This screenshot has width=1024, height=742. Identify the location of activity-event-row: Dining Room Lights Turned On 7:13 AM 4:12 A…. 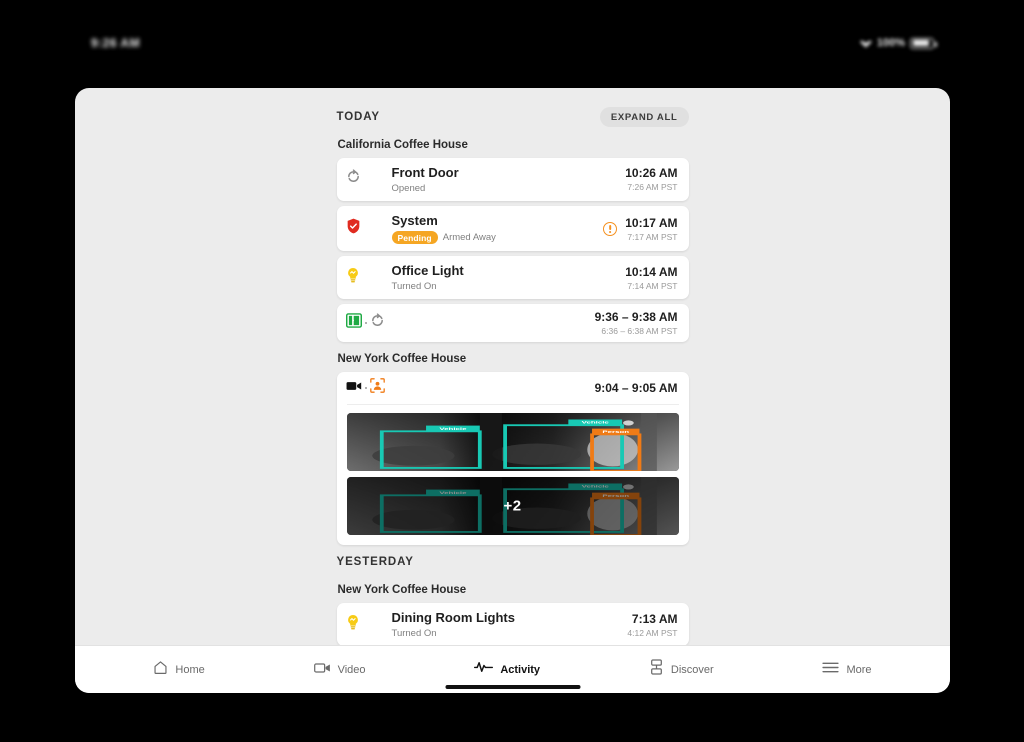
(513, 624).